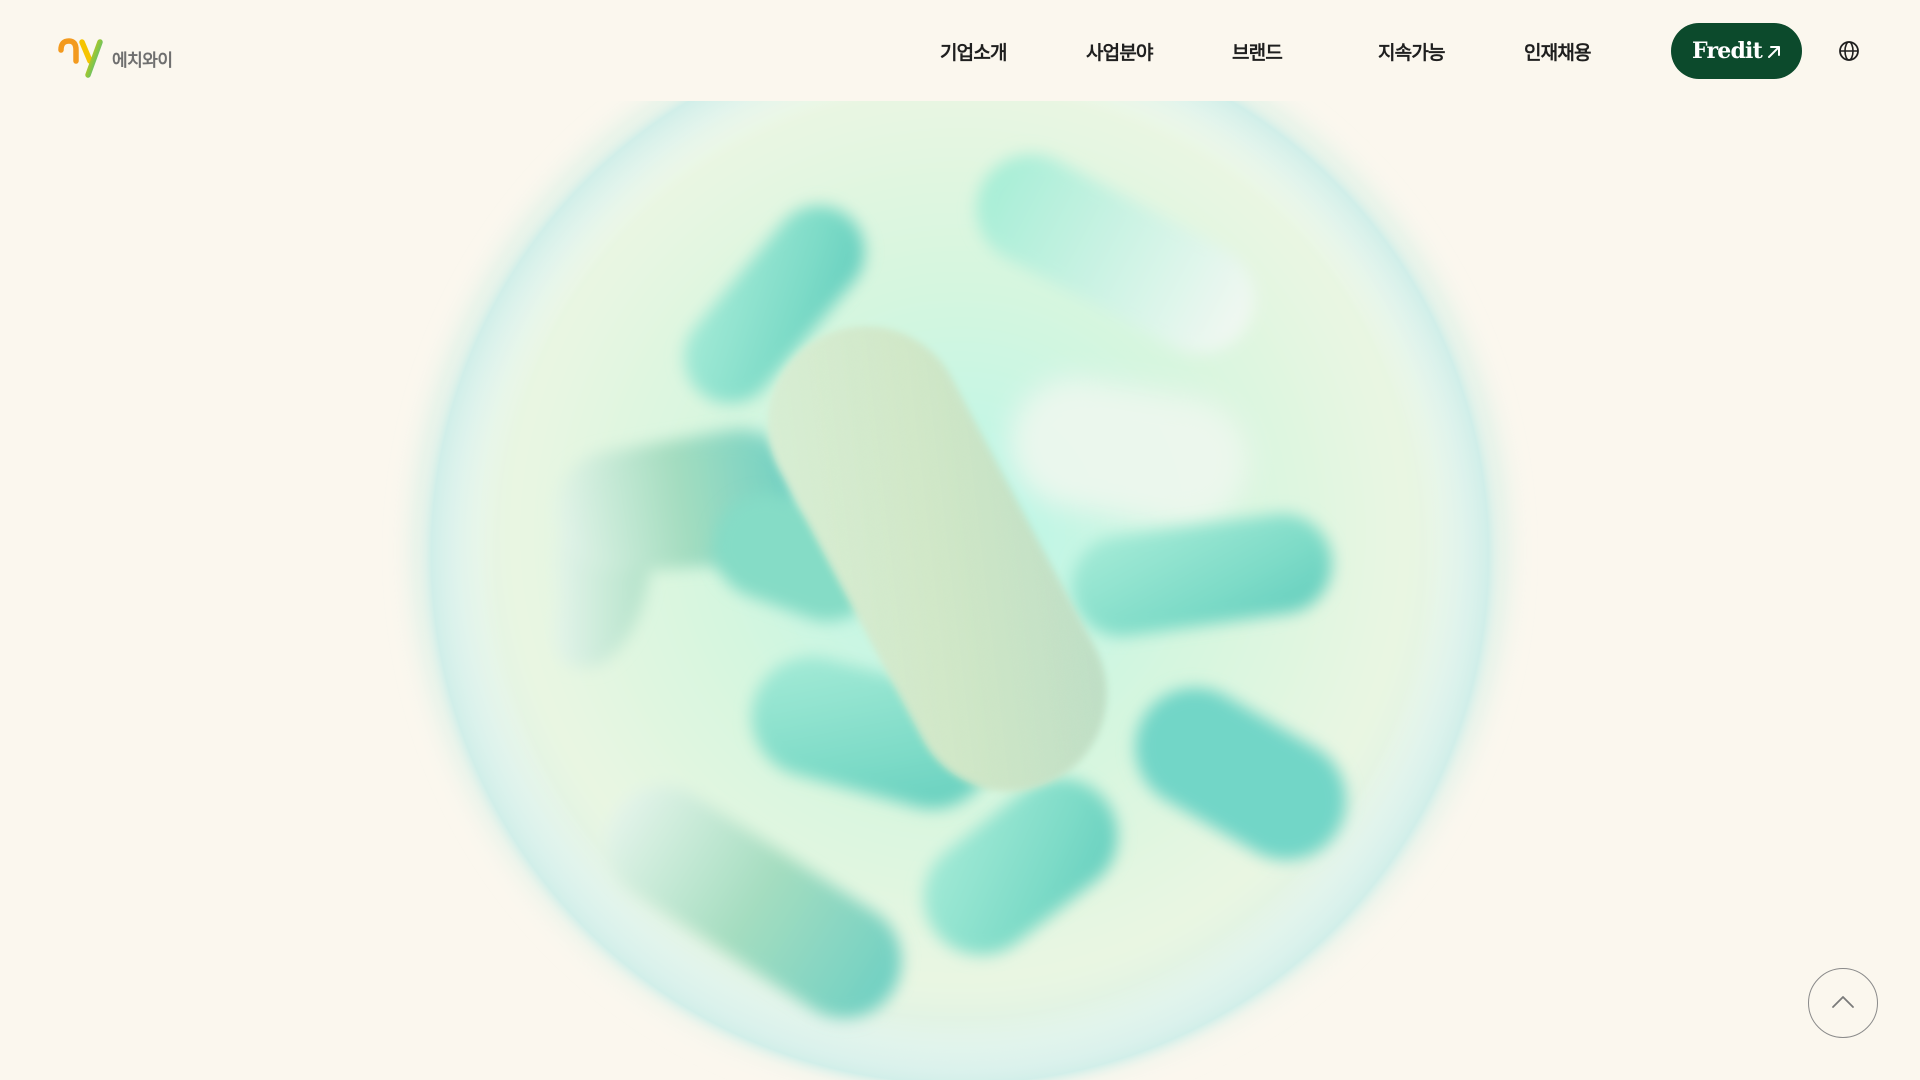  I want to click on scroll-top-button, so click(1843, 1003).